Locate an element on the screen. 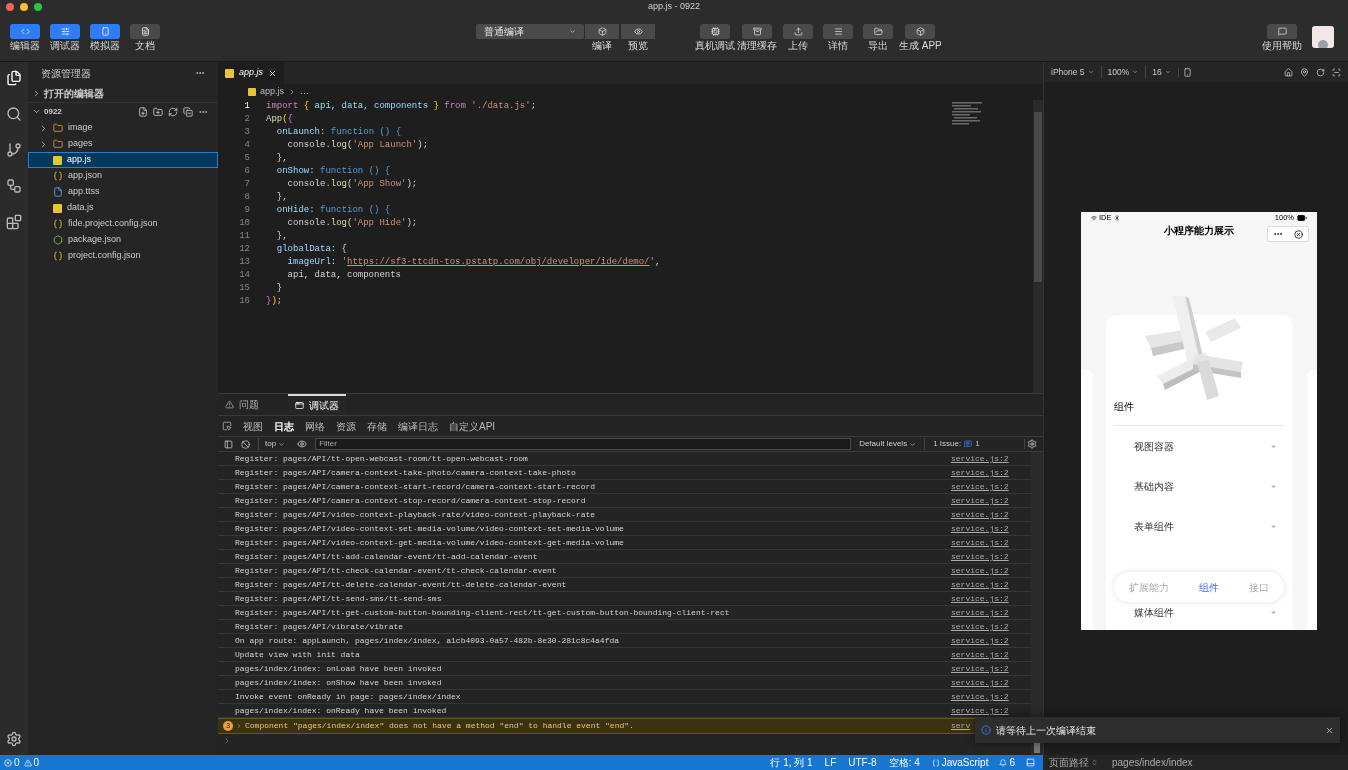 The image size is (1348, 770). menu-item: 基础内容 is located at coordinates (1199, 486).